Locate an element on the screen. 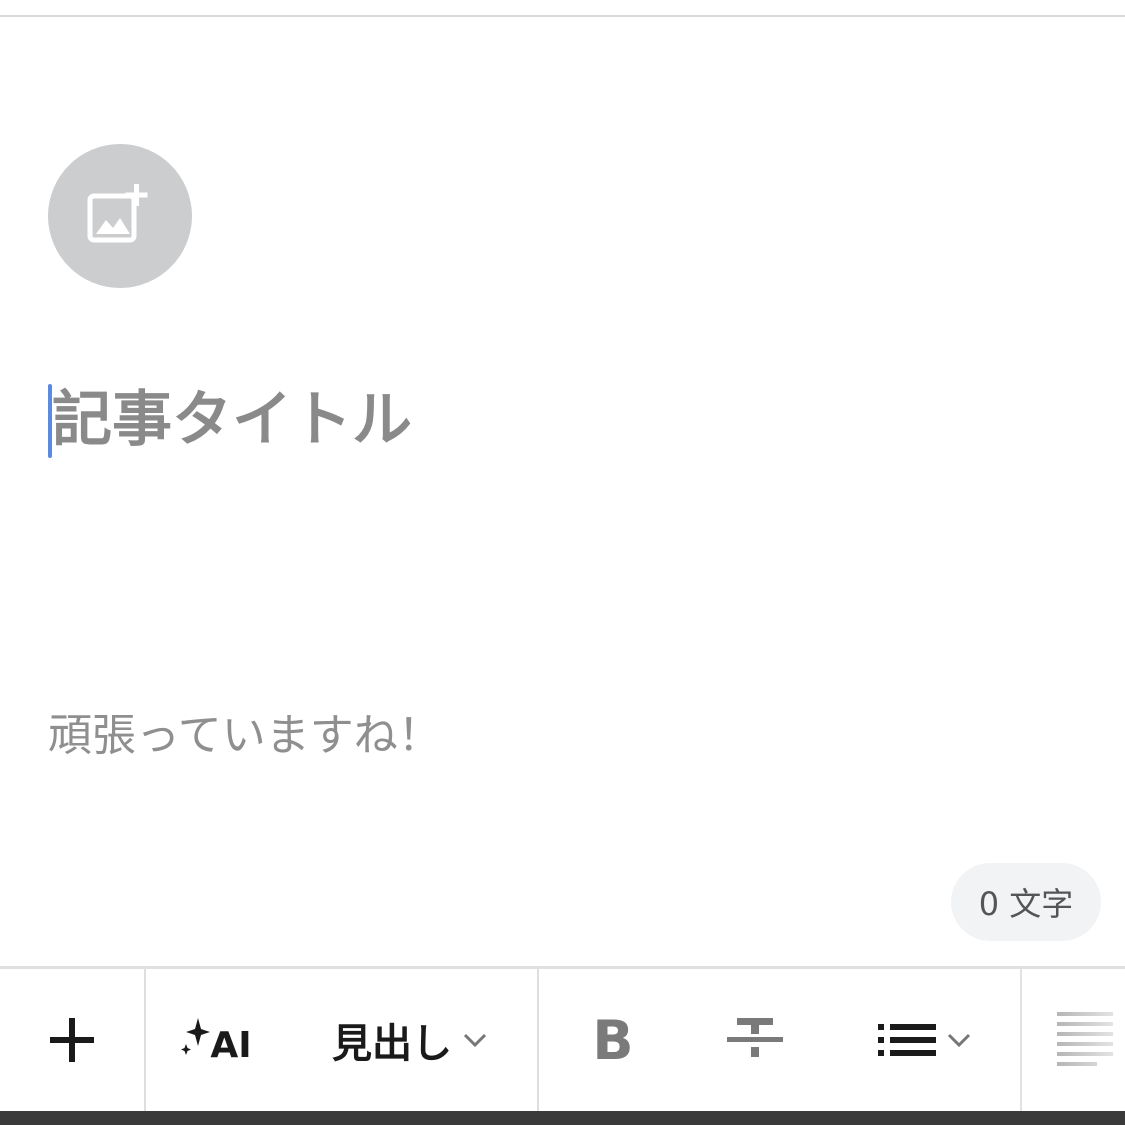  add-block-button is located at coordinates (72, 1040).